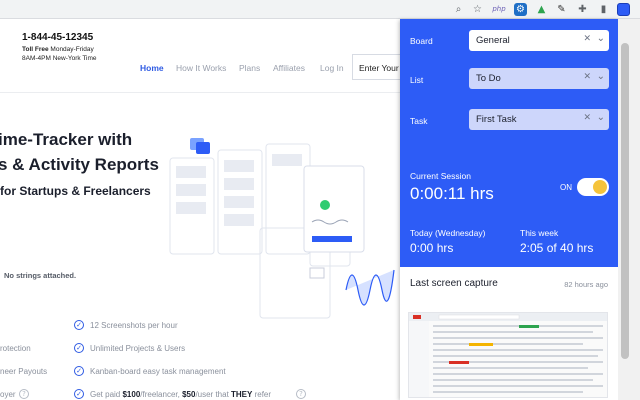 The width and height of the screenshot is (640, 400). What do you see at coordinates (75, 191) in the screenshot?
I see `hero-subtitle: for Startups & Freelancers` at bounding box center [75, 191].